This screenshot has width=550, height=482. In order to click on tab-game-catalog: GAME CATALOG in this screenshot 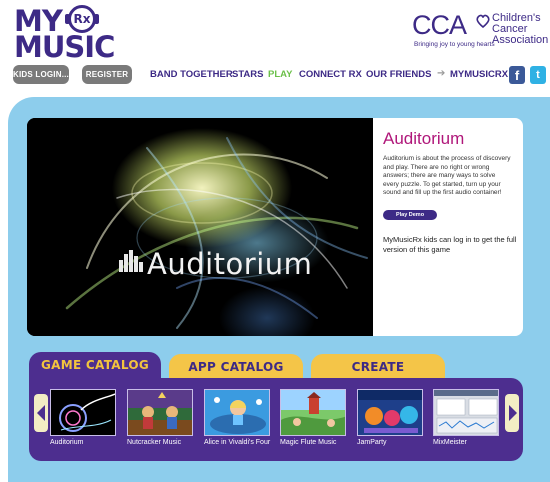, I will do `click(95, 366)`.